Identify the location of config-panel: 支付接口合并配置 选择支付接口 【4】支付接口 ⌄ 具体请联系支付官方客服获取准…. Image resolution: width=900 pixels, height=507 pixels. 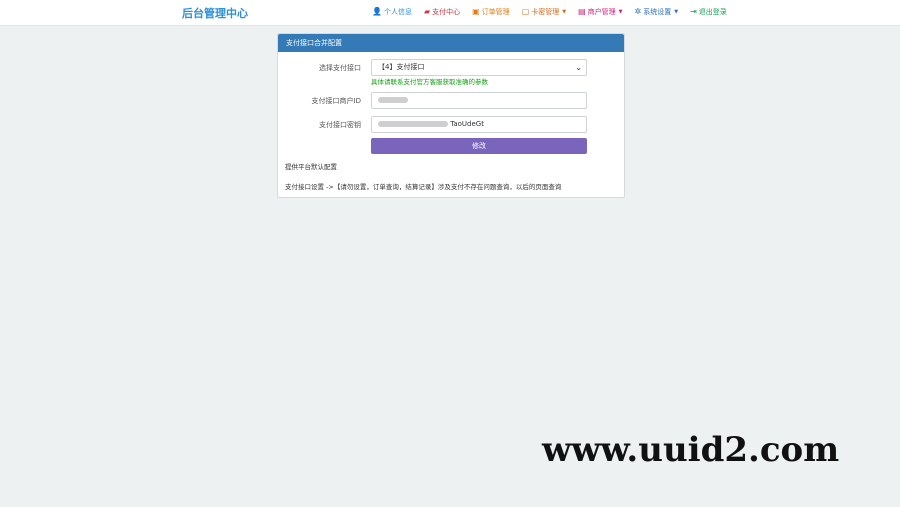
(451, 115).